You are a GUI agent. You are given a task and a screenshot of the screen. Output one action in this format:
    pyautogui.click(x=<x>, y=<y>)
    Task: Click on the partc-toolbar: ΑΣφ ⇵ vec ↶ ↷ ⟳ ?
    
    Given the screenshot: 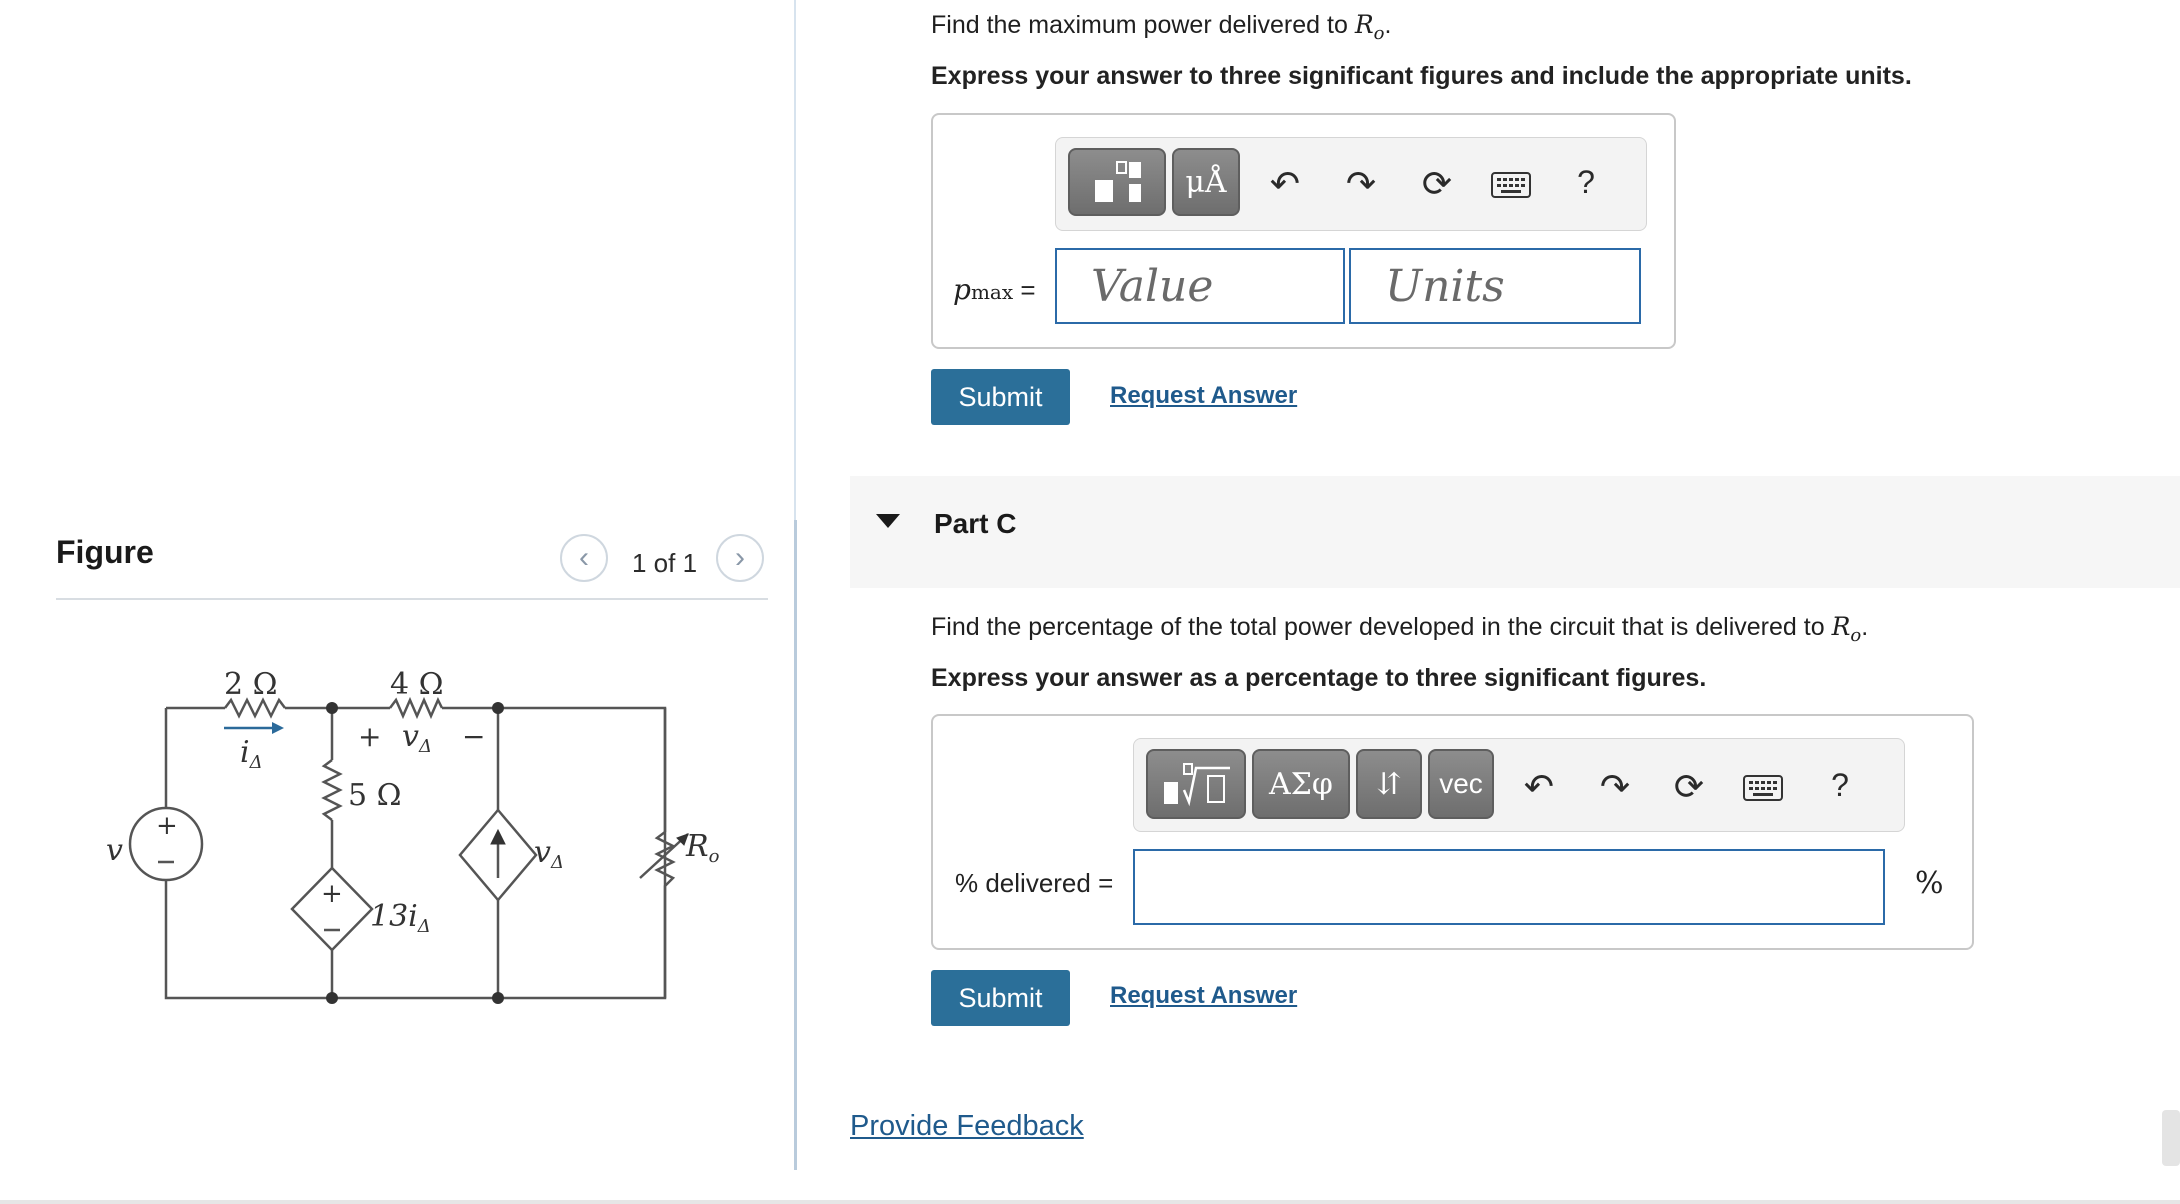 What is the action you would take?
    pyautogui.click(x=1519, y=785)
    